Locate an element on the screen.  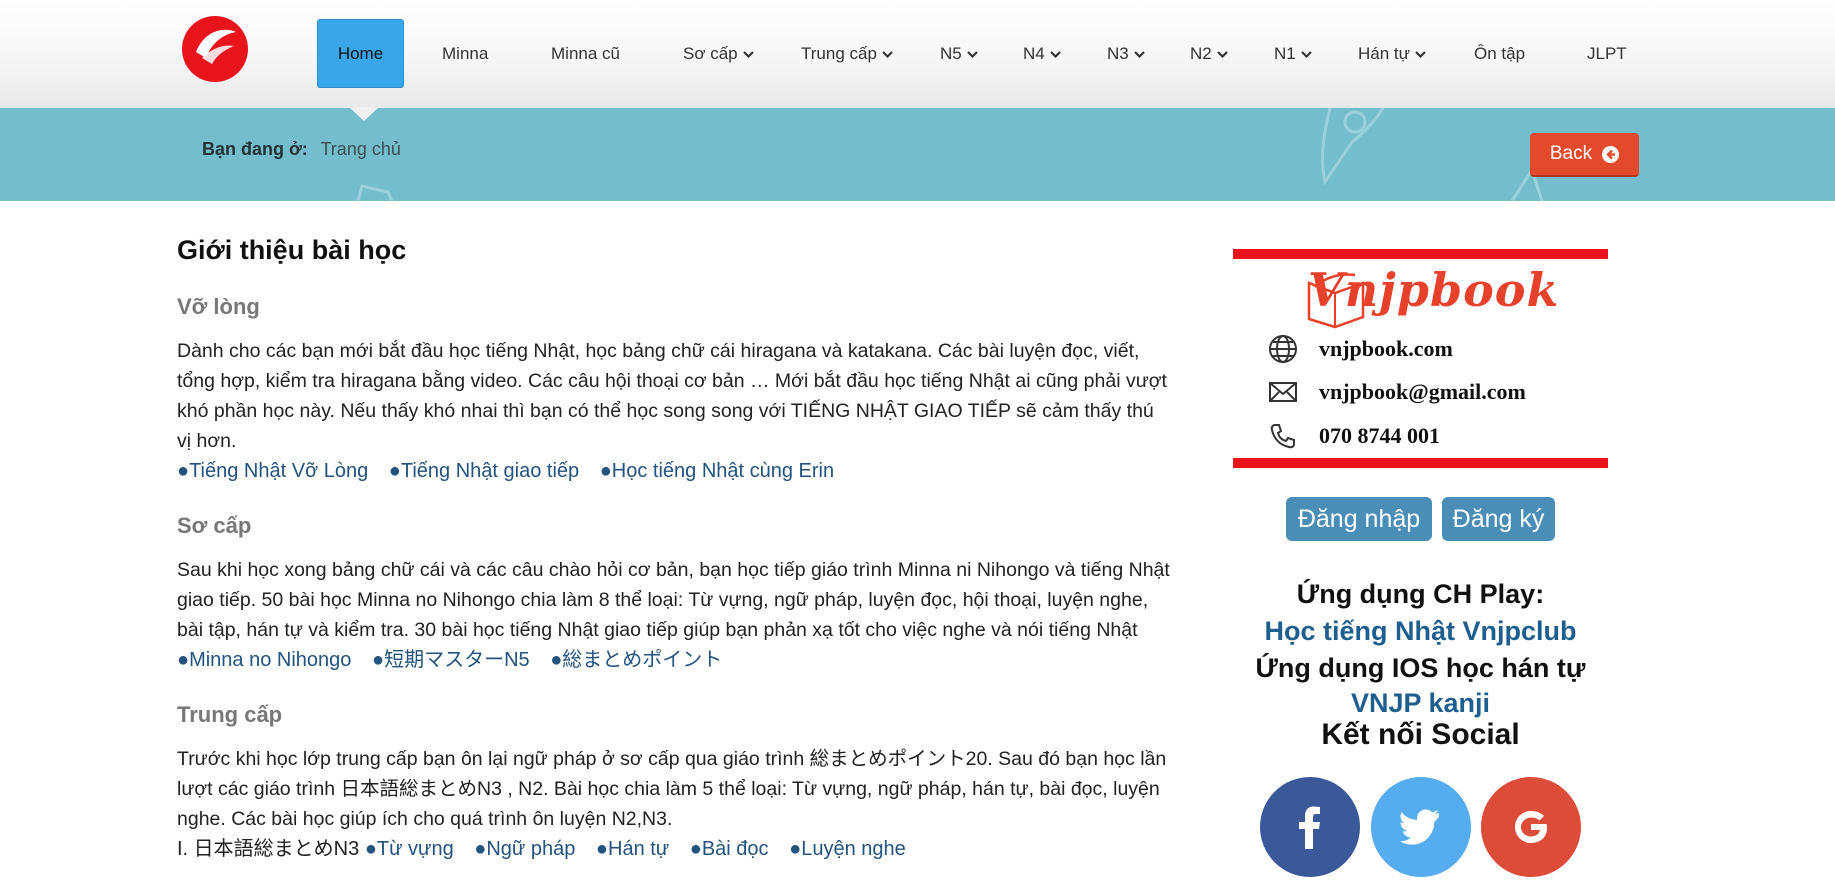
nav-minna: Minna is located at coordinates (465, 54).